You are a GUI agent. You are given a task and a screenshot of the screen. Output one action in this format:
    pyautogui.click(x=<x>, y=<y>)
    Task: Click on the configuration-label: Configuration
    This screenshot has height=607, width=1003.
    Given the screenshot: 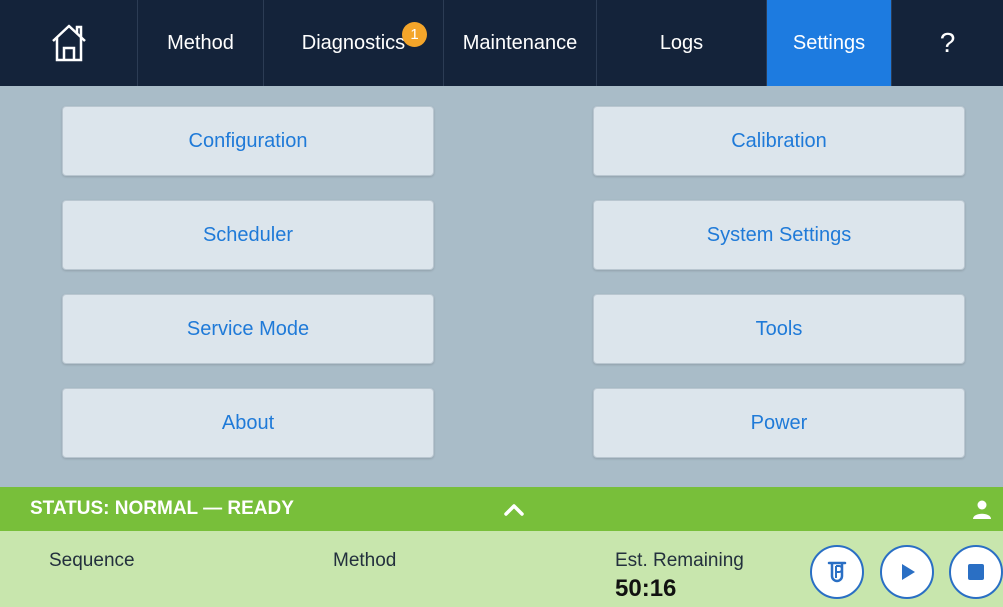 What is the action you would take?
    pyautogui.click(x=248, y=140)
    